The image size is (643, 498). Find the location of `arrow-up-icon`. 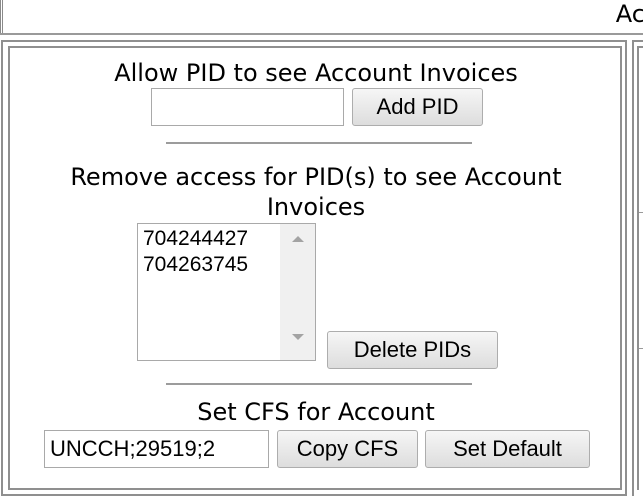

arrow-up-icon is located at coordinates (298, 239).